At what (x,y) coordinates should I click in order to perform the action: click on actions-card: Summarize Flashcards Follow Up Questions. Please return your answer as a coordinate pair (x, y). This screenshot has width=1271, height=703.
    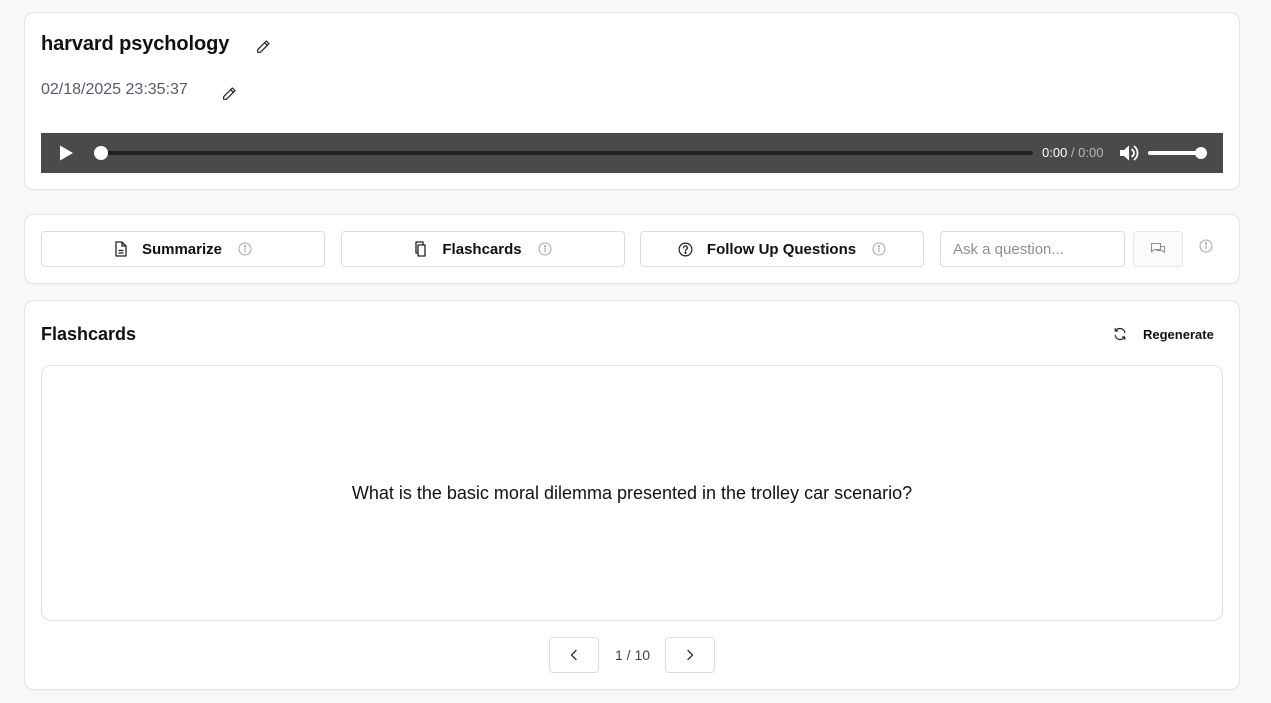
    Looking at the image, I should click on (632, 249).